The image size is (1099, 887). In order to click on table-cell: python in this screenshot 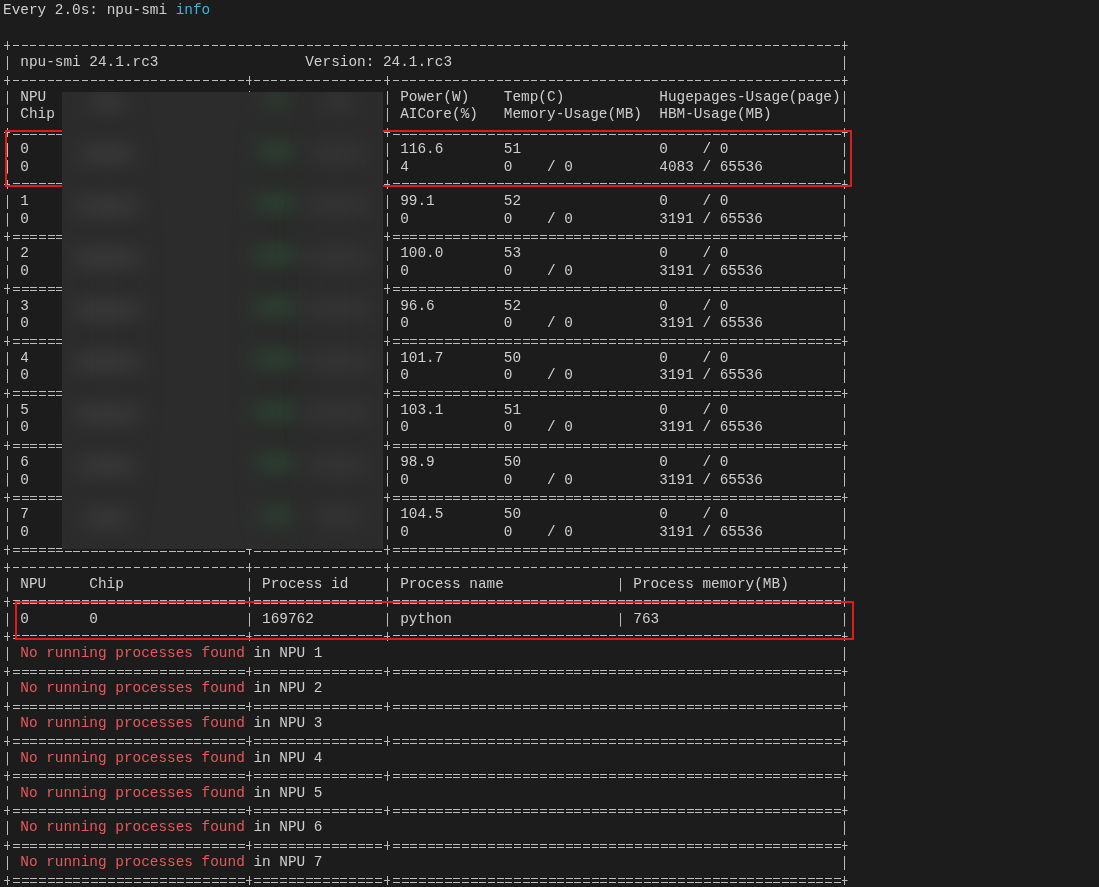, I will do `click(426, 619)`.